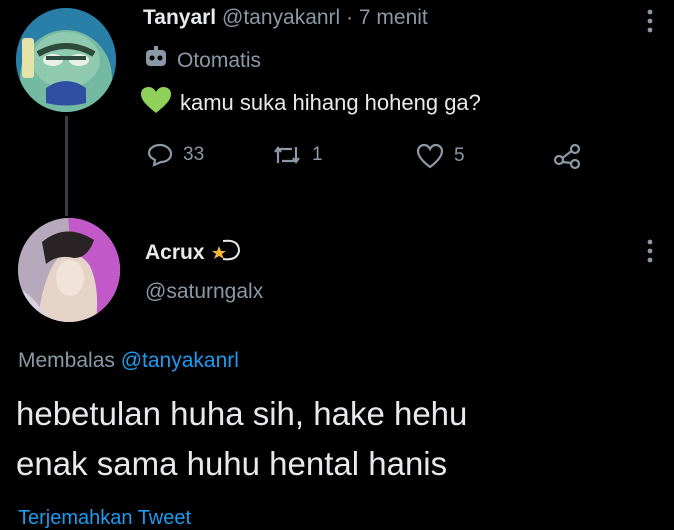 The image size is (674, 530). I want to click on like-count: 5, so click(459, 155).